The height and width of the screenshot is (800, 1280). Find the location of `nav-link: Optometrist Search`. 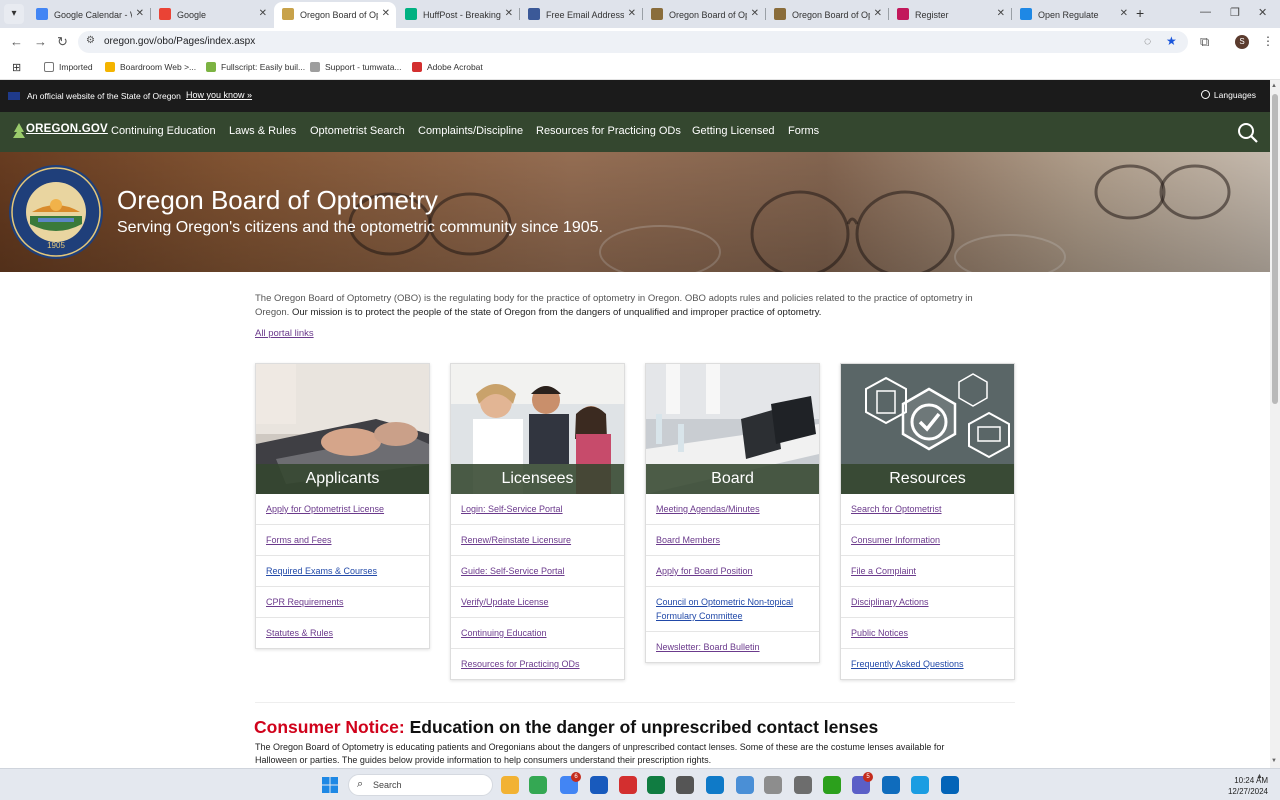

nav-link: Optometrist Search is located at coordinates (357, 131).